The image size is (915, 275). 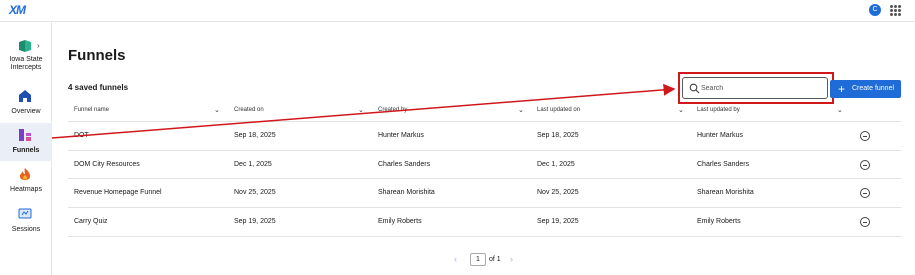 What do you see at coordinates (90, 221) in the screenshot?
I see `funnel-name-link: Carry Quiz` at bounding box center [90, 221].